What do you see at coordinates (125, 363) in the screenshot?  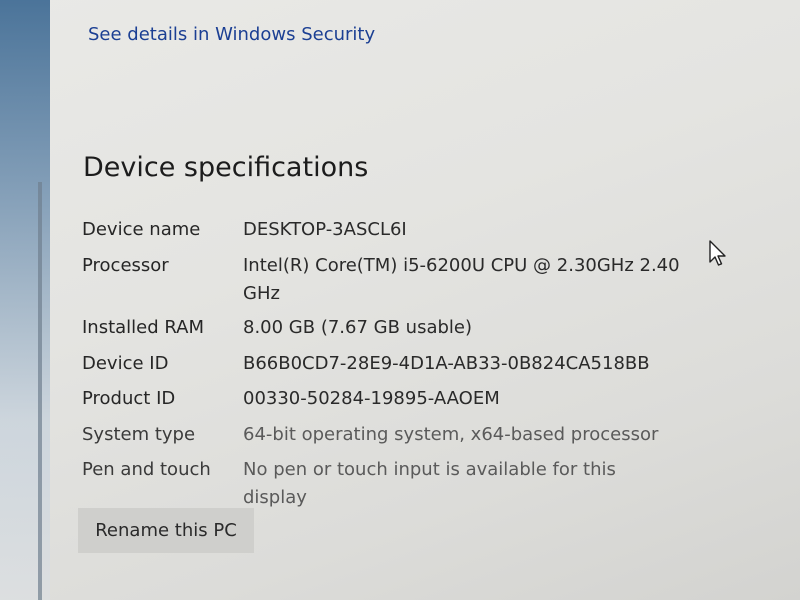 I see `spec-label: Device ID` at bounding box center [125, 363].